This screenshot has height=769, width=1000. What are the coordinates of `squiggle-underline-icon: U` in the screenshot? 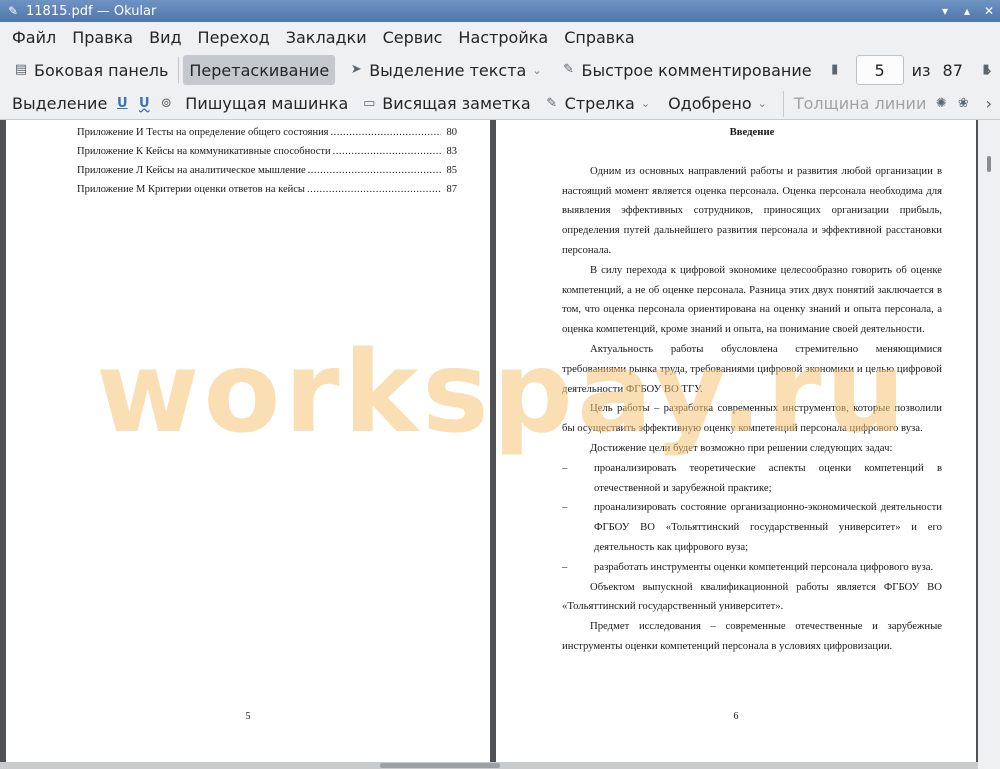 It's located at (144, 104).